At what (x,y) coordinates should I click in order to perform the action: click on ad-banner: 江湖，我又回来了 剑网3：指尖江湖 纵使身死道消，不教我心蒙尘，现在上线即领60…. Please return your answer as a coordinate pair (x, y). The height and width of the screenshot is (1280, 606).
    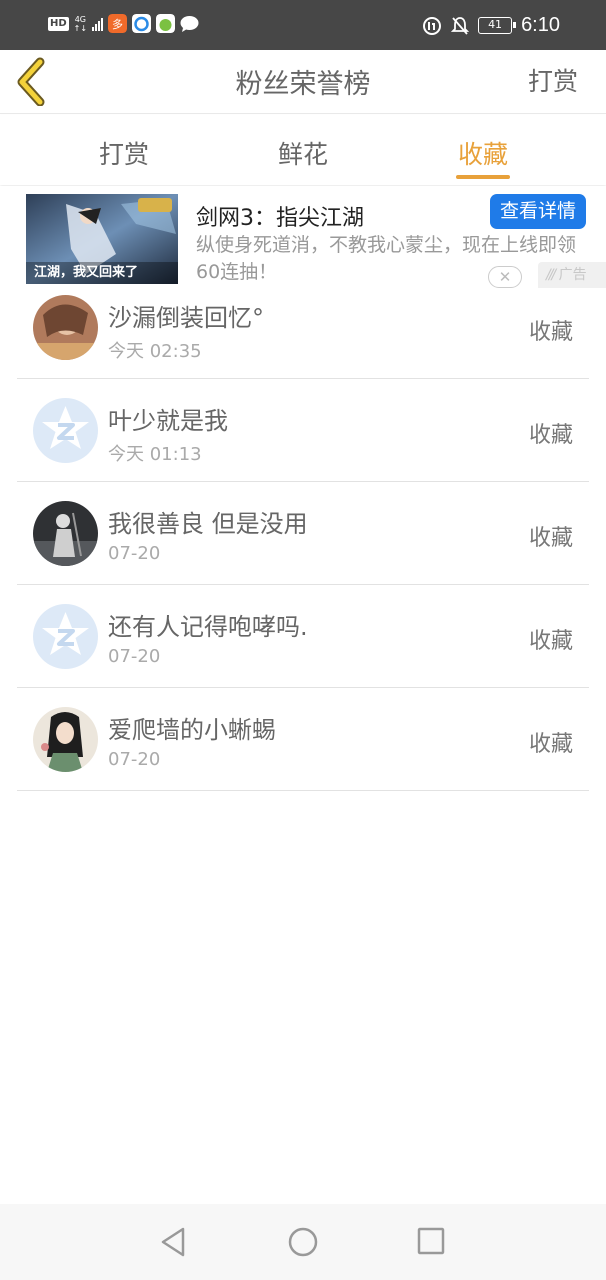
    Looking at the image, I should click on (303, 238).